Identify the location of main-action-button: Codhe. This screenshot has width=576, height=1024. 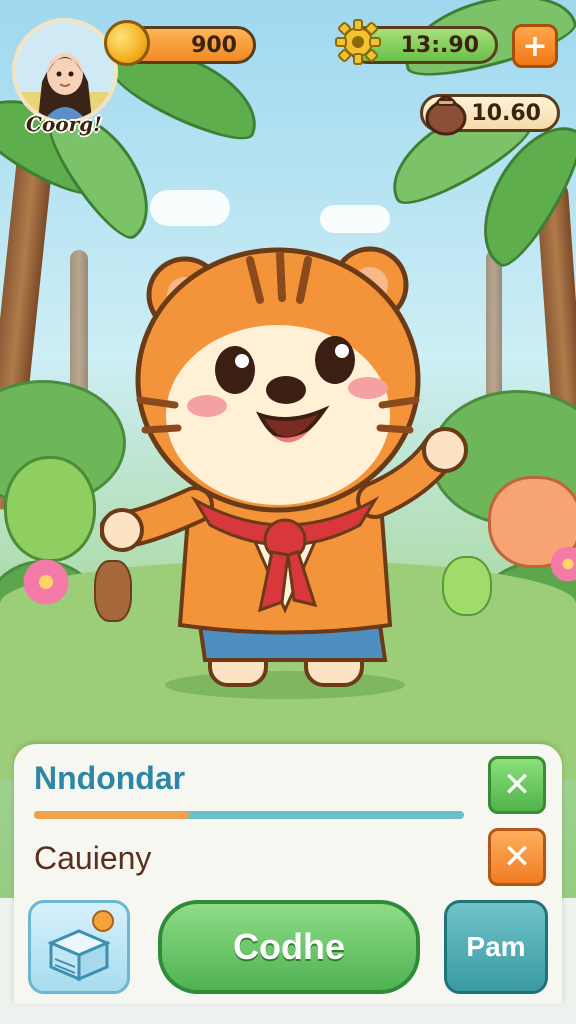
(289, 947).